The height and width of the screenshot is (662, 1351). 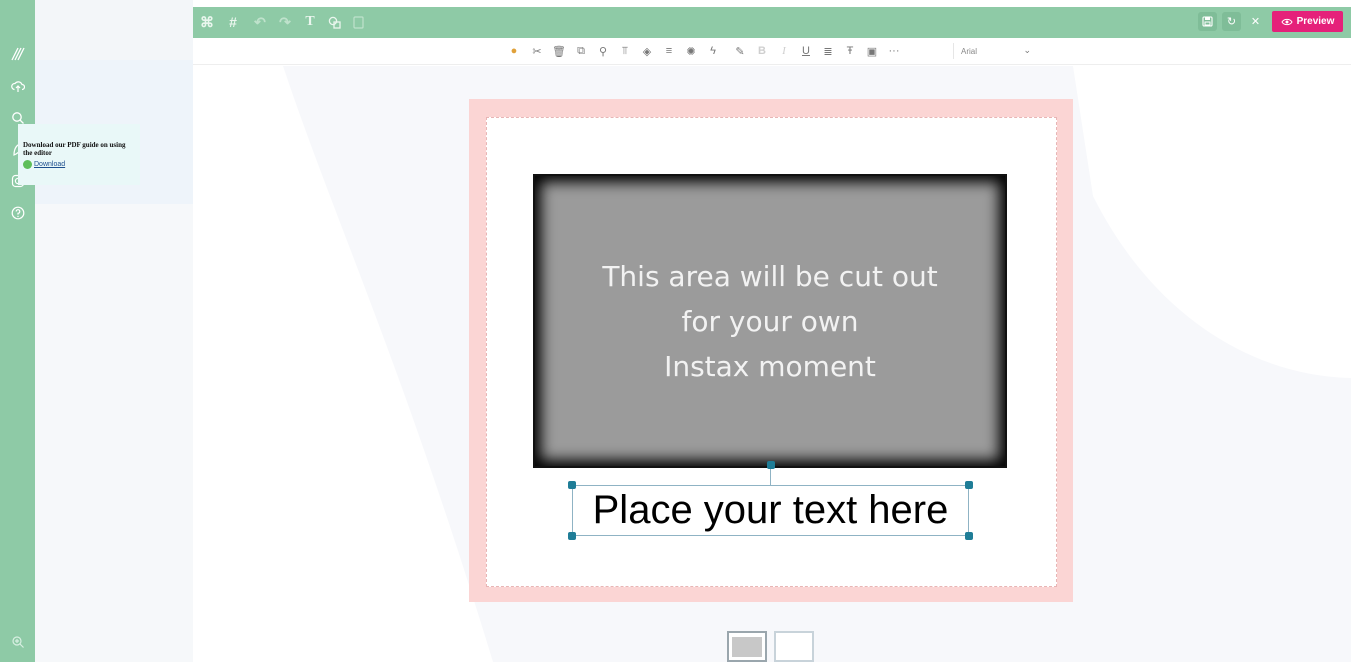 I want to click on cutout-line: Instax moment, so click(x=770, y=366).